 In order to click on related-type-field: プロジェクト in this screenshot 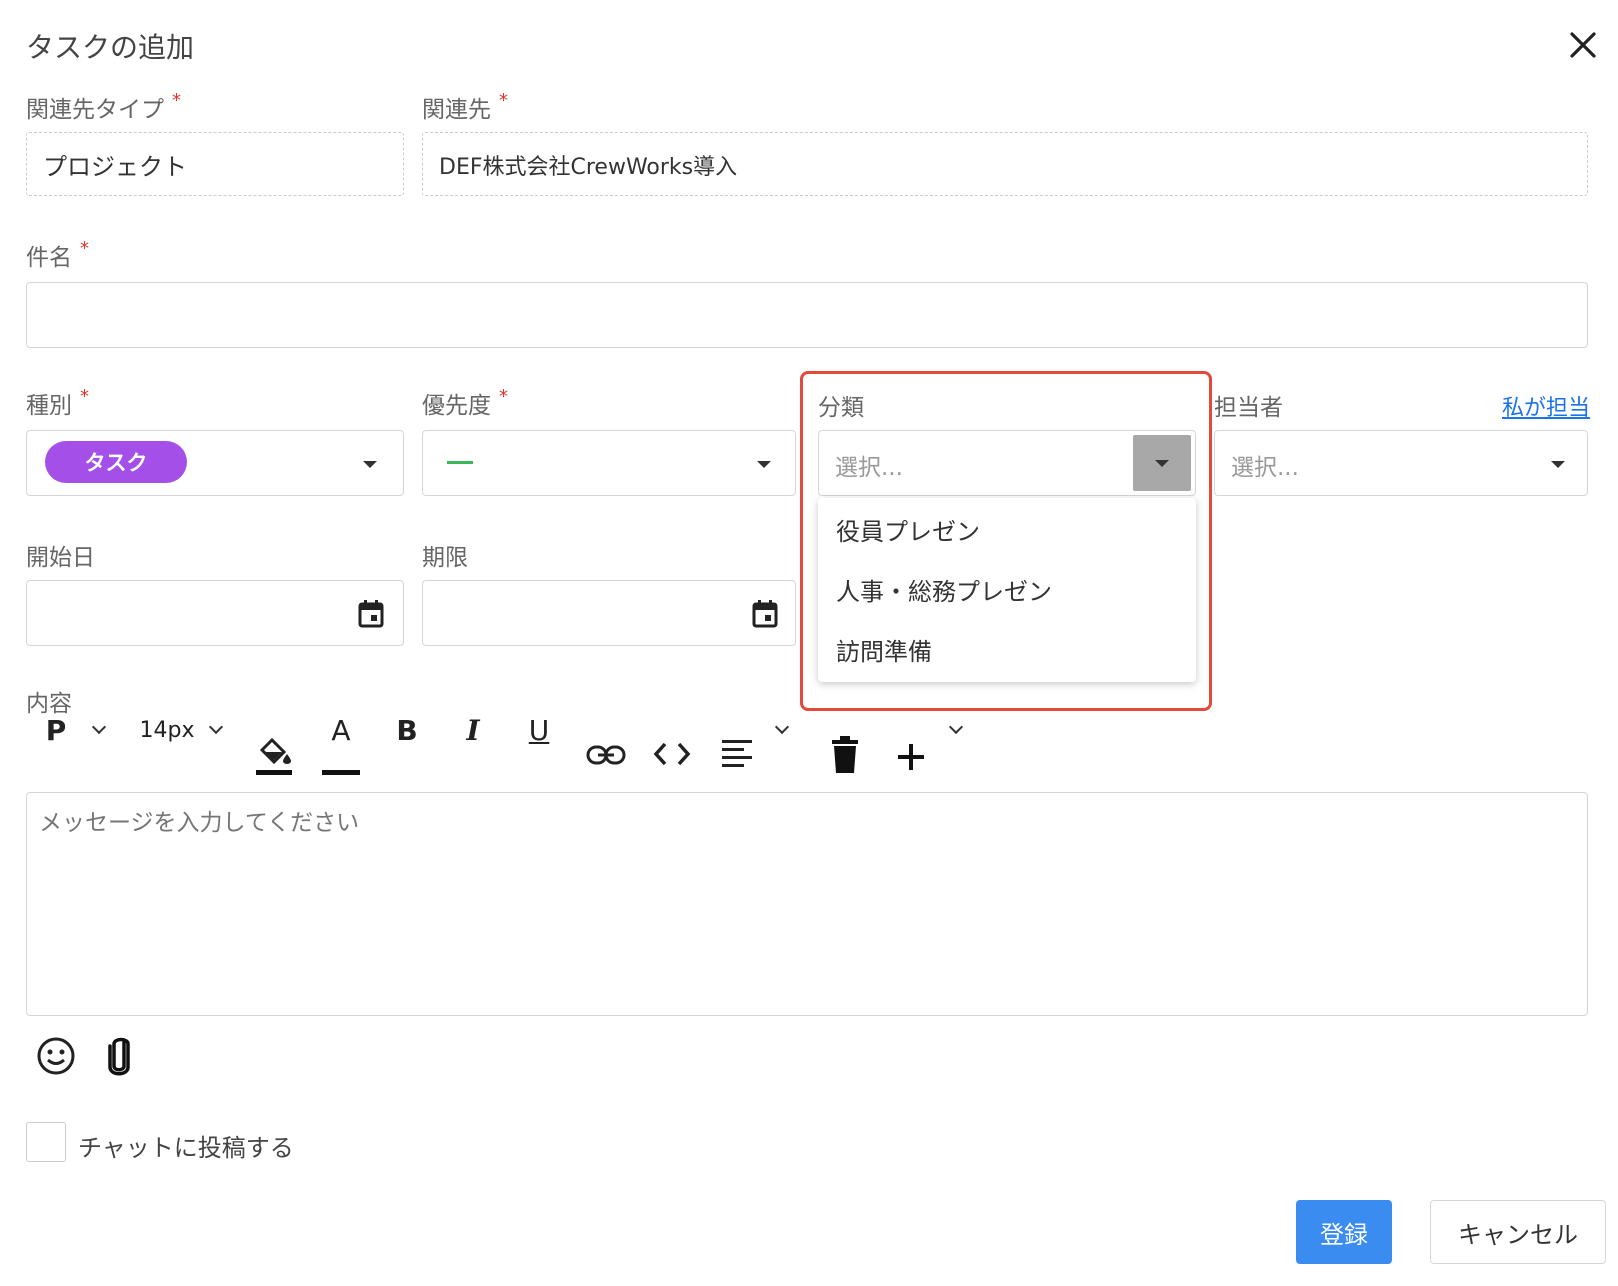, I will do `click(215, 164)`.